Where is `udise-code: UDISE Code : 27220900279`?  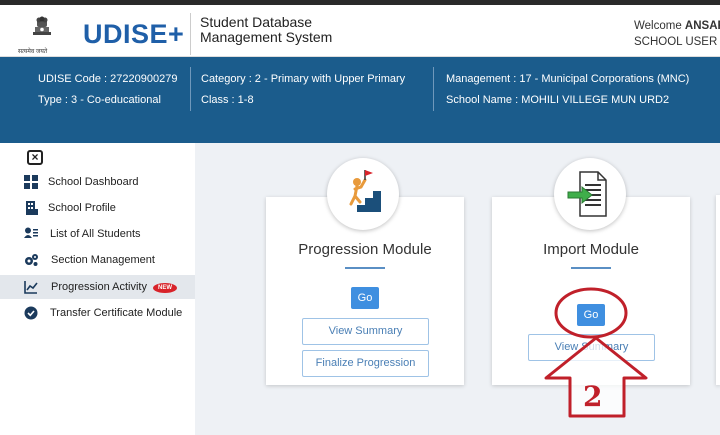 udise-code: UDISE Code : 27220900279 is located at coordinates (108, 79).